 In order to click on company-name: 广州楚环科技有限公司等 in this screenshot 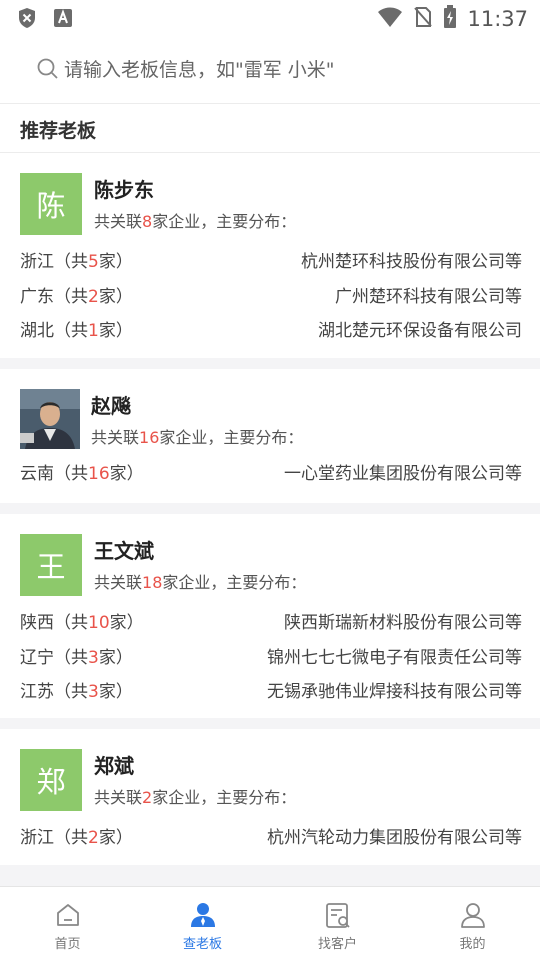, I will do `click(428, 297)`.